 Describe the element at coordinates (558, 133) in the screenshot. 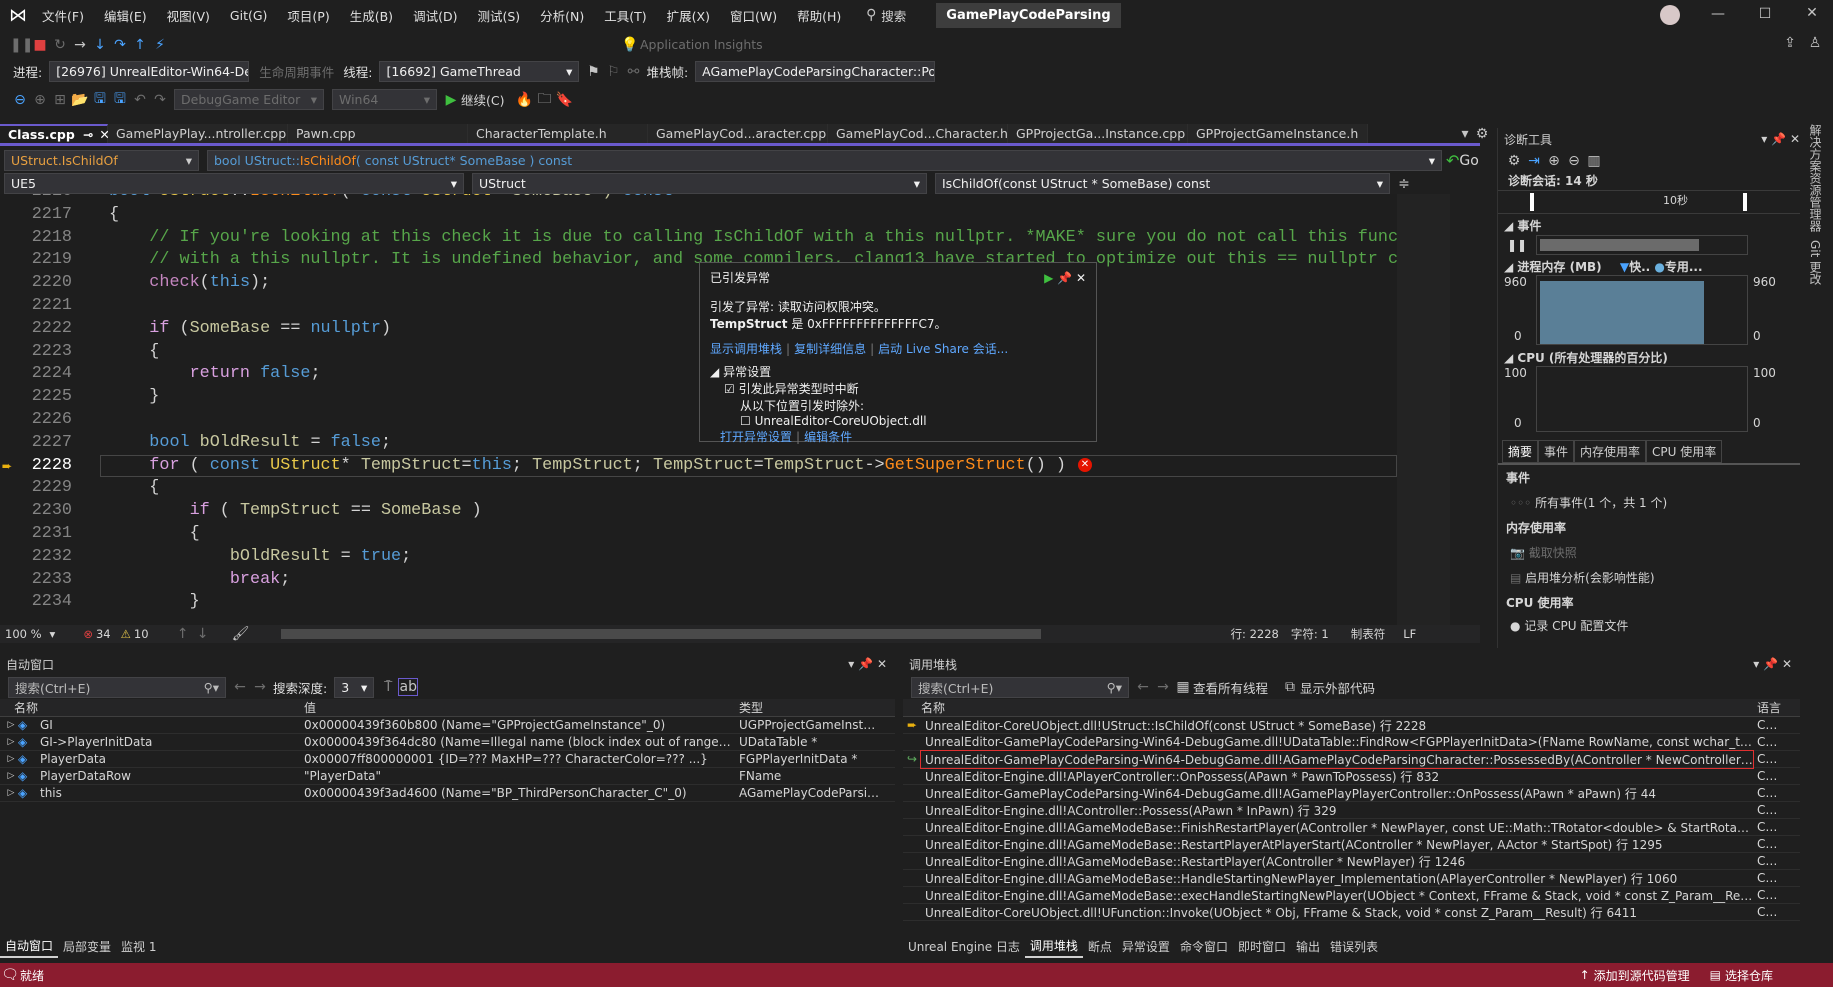

I see `tab-charactertemplate-h: CharacterTemplate.h` at that location.